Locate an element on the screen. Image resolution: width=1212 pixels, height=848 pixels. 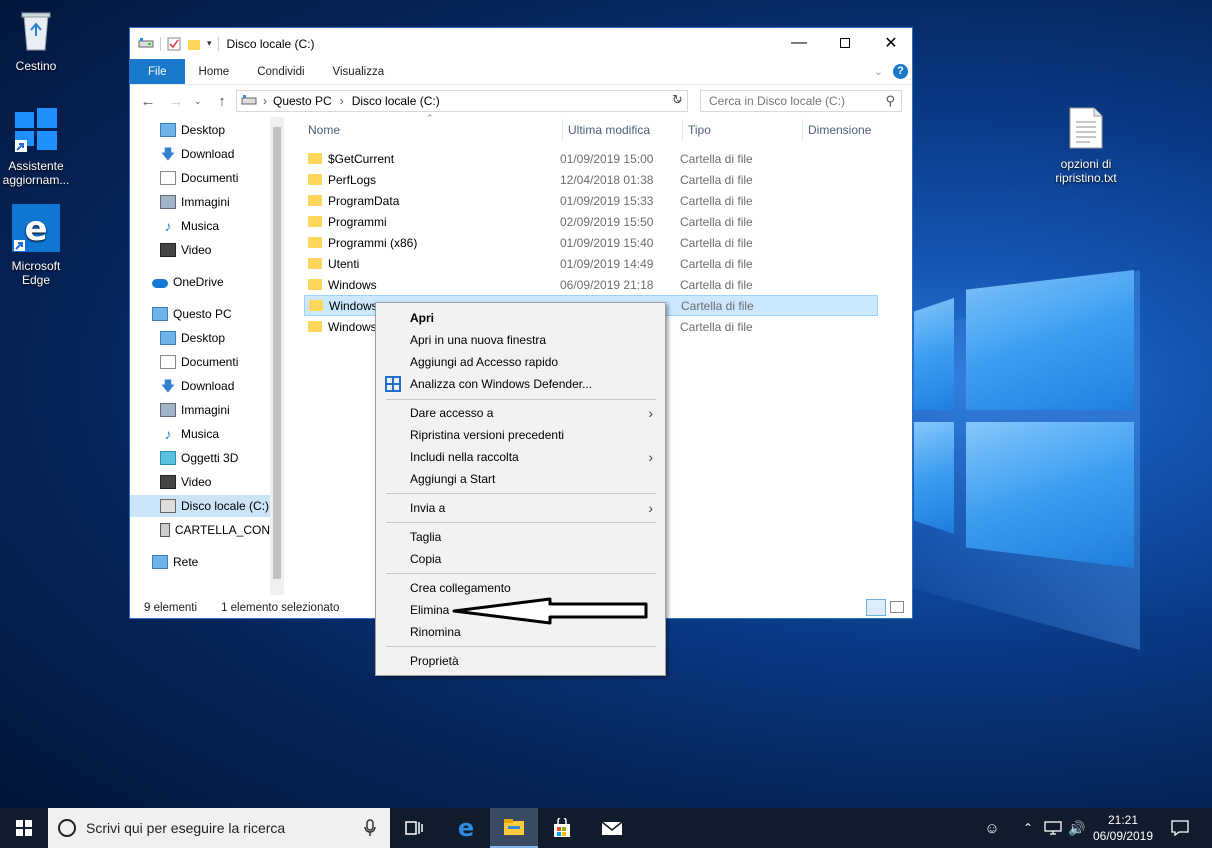
expand-ribbon-icon: ⌄ is located at coordinates (878, 71).